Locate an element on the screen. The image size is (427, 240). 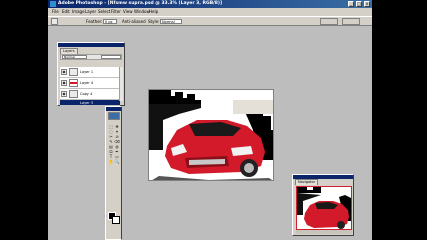
menu-window: Window is located at coordinates (142, 12).